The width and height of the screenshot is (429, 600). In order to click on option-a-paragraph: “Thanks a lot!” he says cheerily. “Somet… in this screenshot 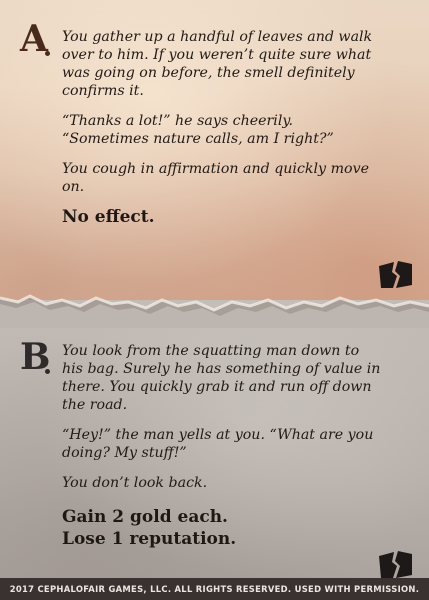, I will do `click(198, 130)`.